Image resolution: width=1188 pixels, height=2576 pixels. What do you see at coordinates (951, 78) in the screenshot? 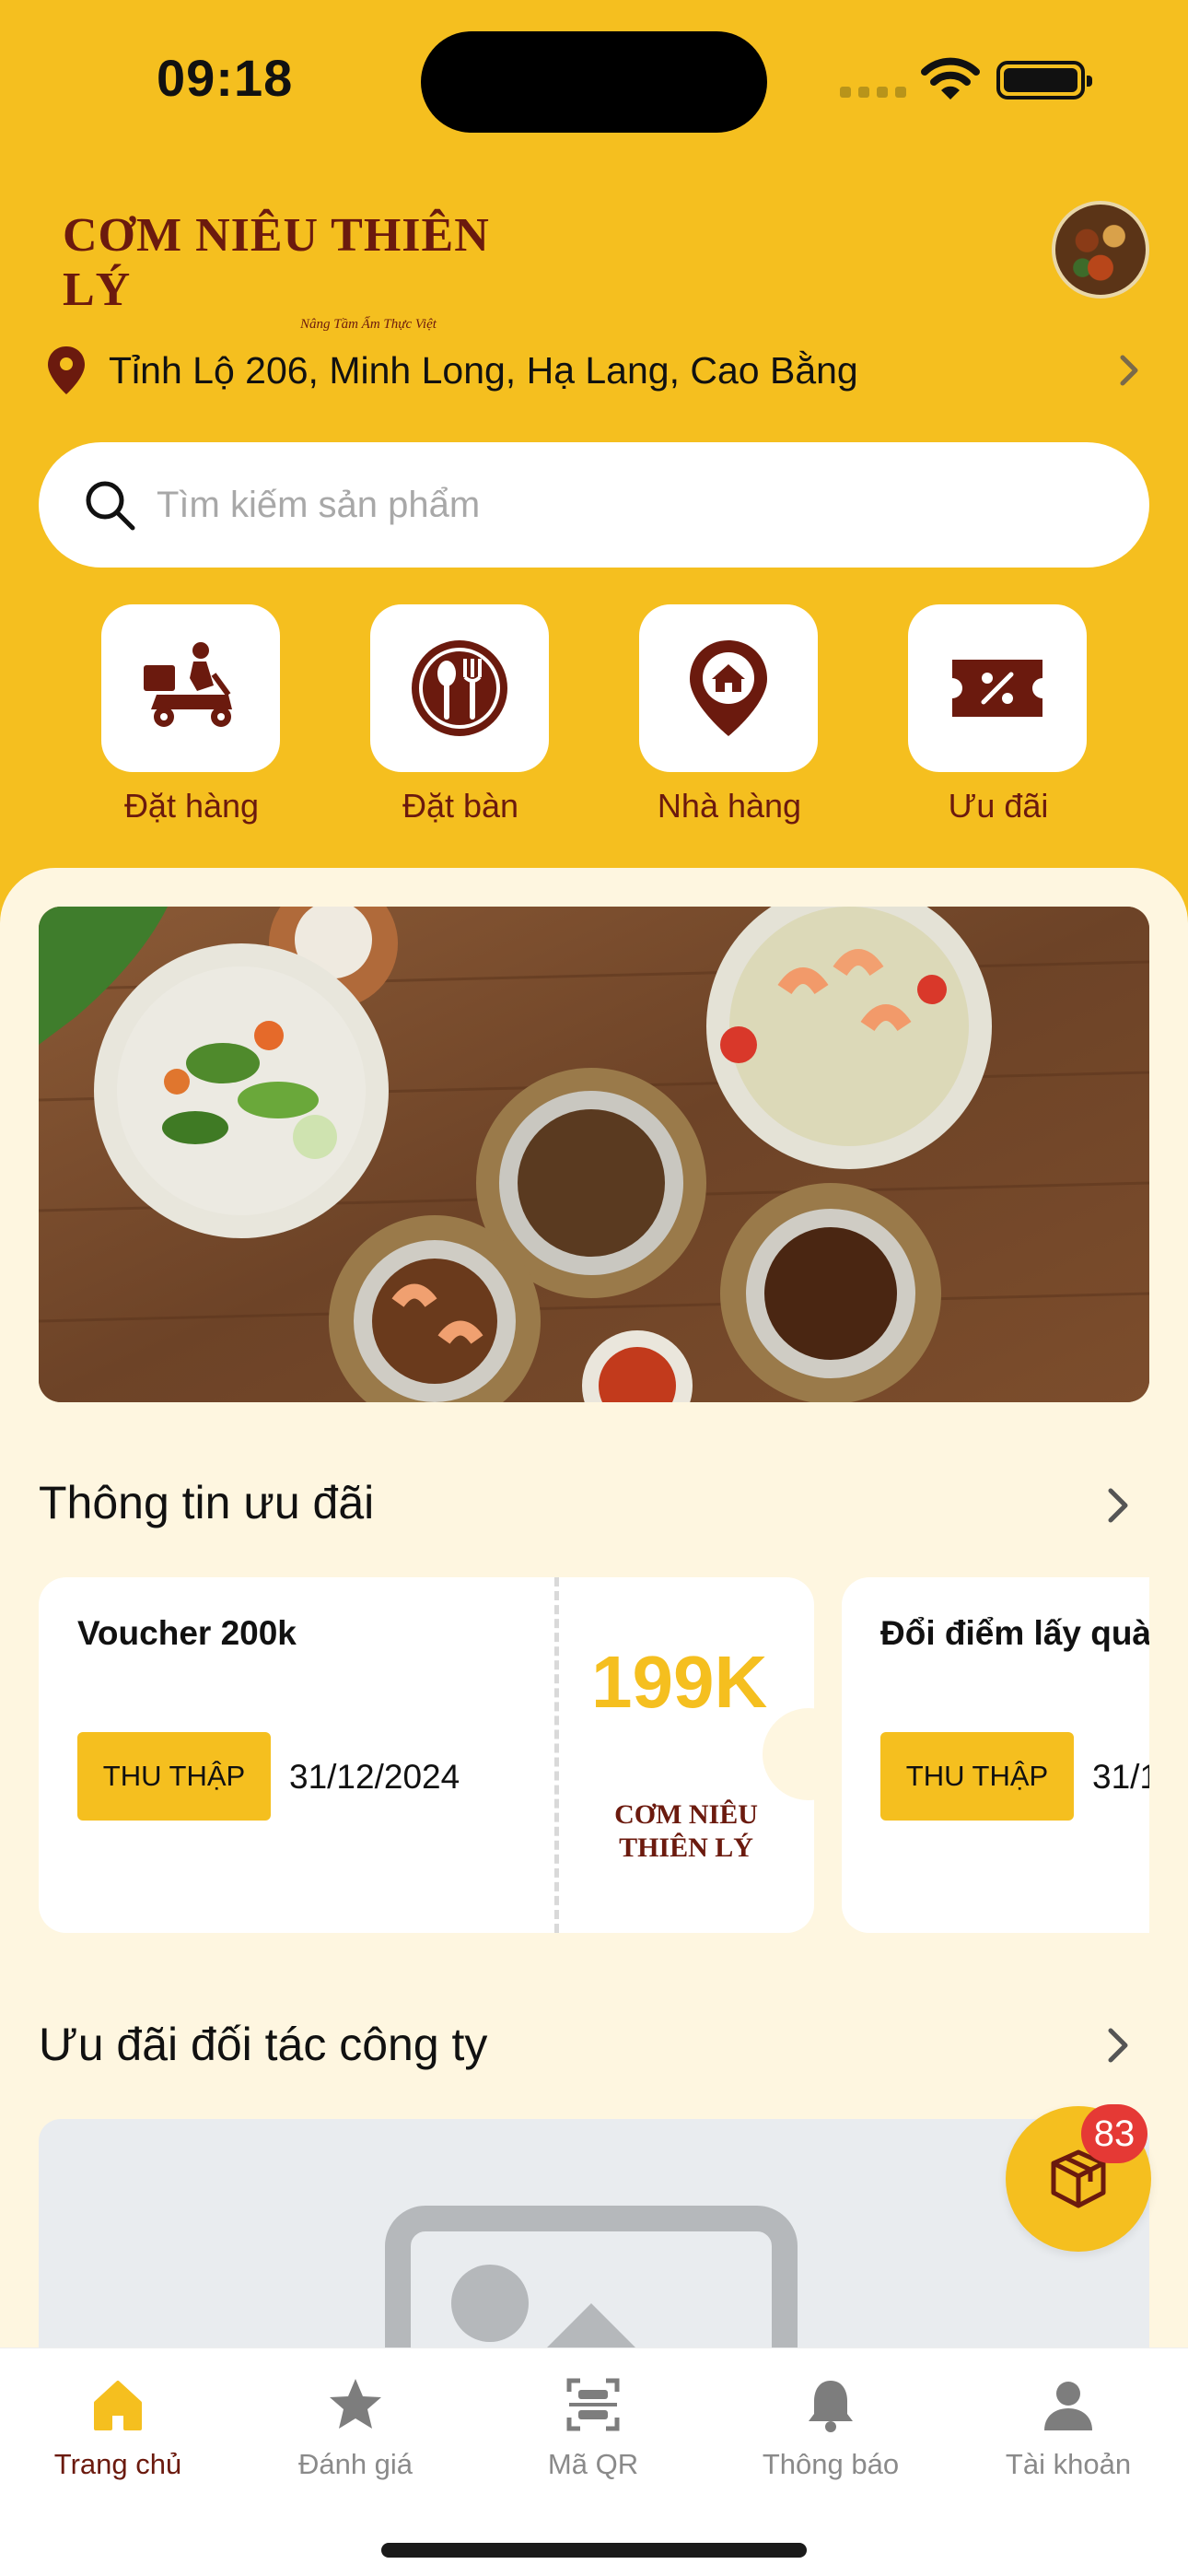
I see `wifi-icon` at bounding box center [951, 78].